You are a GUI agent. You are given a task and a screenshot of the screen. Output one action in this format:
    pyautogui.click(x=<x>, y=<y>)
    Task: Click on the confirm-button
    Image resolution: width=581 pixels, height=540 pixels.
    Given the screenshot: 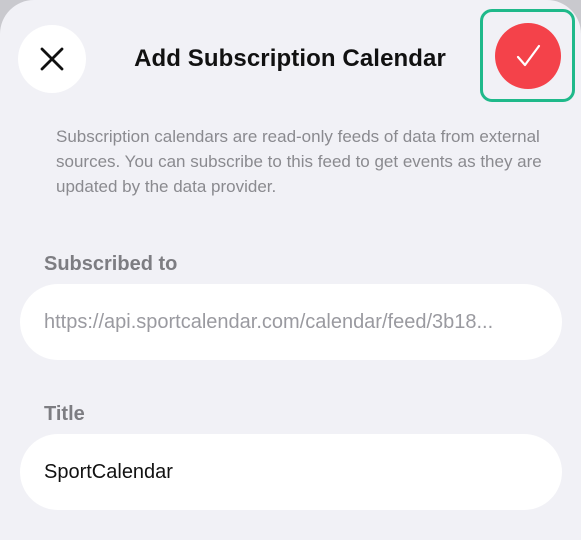 What is the action you would take?
    pyautogui.click(x=527, y=55)
    